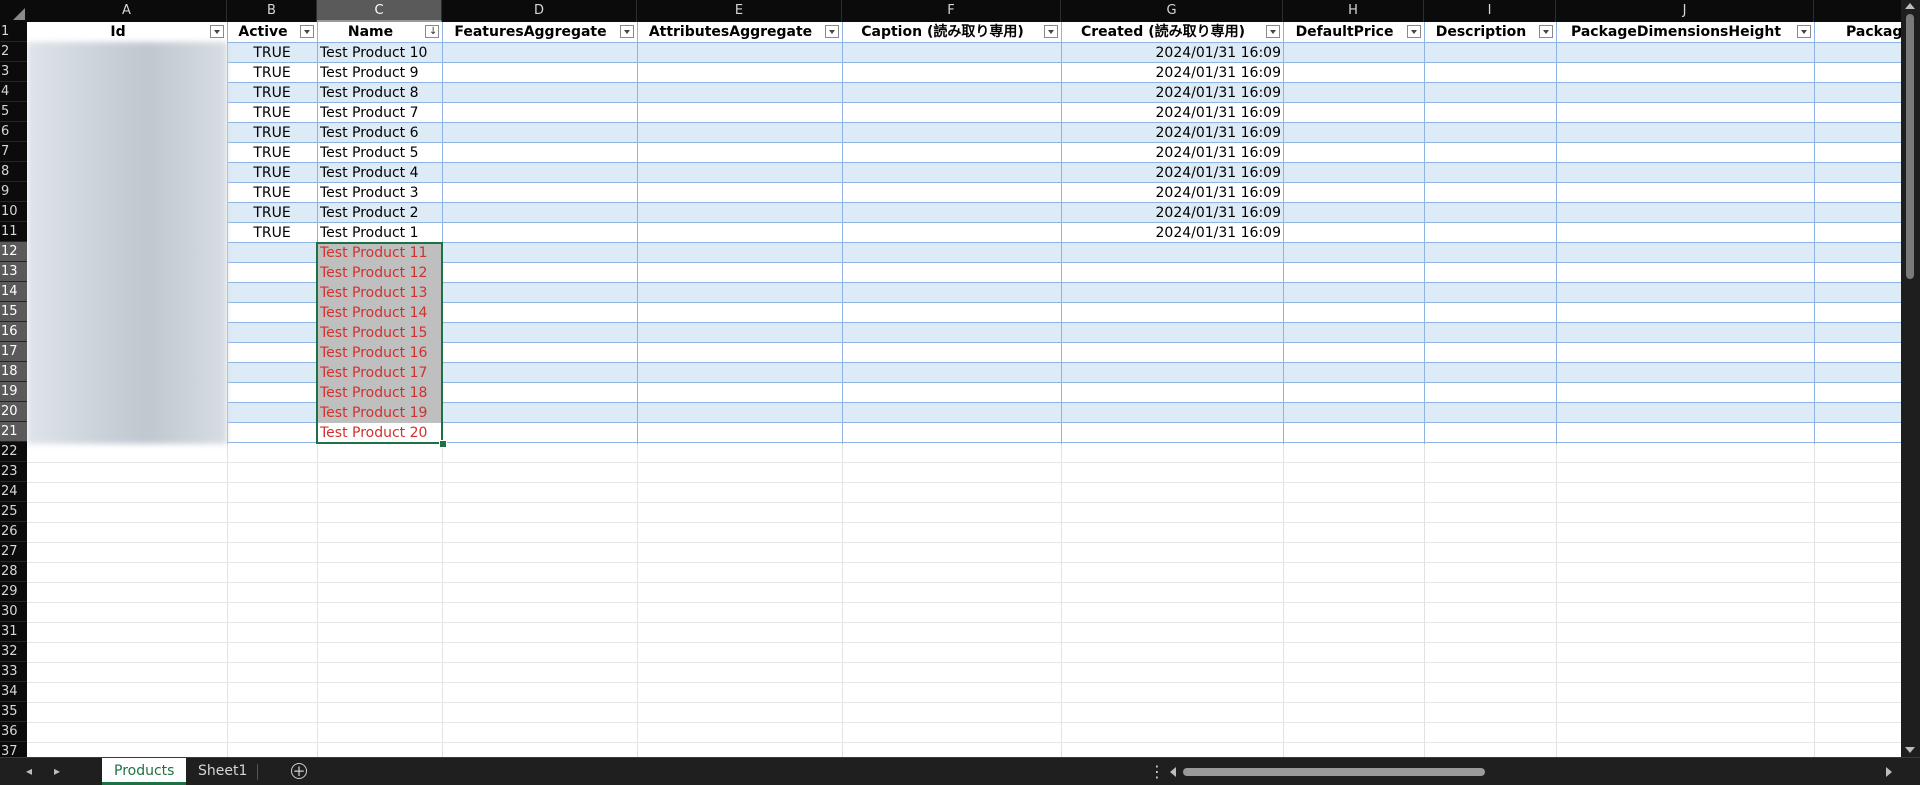 Image resolution: width=1920 pixels, height=785 pixels. I want to click on horizontal-scroll-thumb, so click(1334, 772).